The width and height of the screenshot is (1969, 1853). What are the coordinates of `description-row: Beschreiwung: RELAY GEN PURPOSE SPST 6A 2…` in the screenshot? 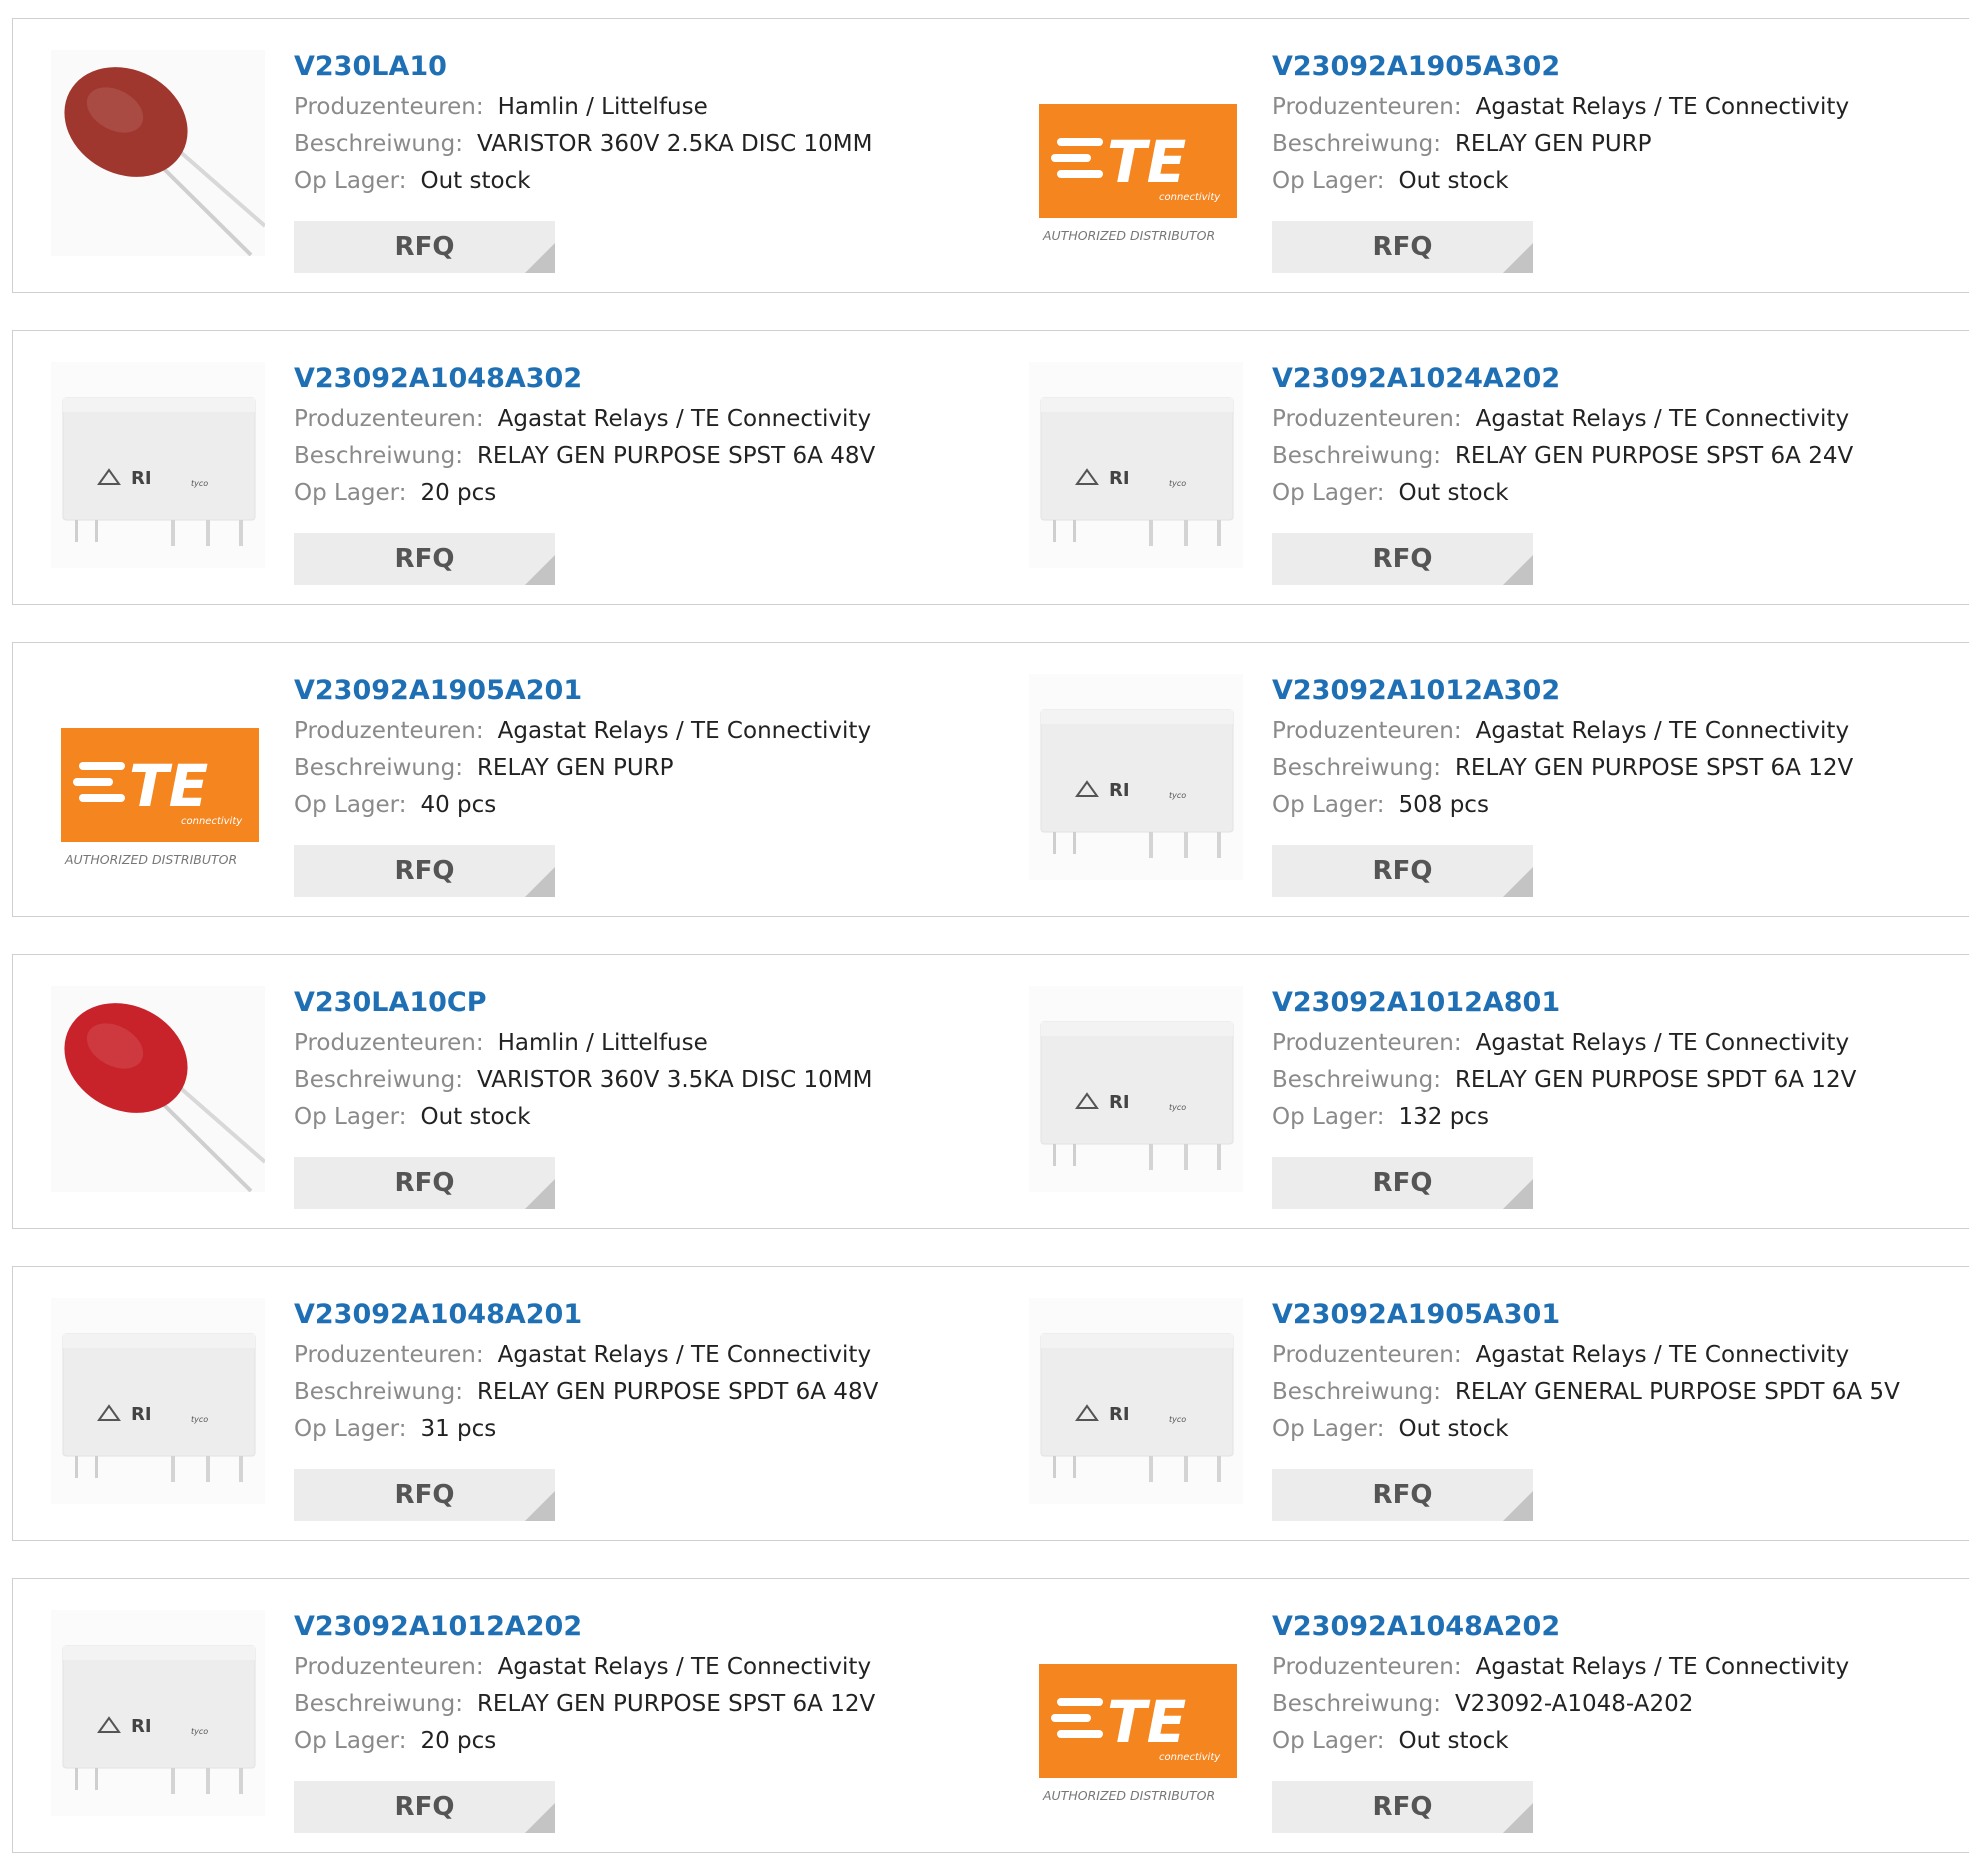 It's located at (1610, 456).